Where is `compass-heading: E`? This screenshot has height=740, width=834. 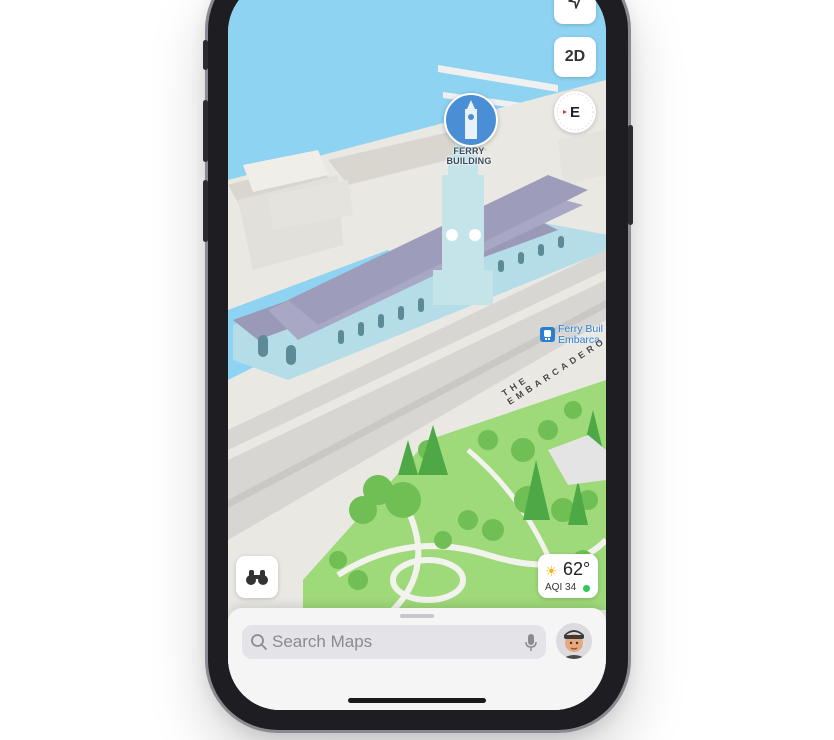
compass-heading: E is located at coordinates (574, 112).